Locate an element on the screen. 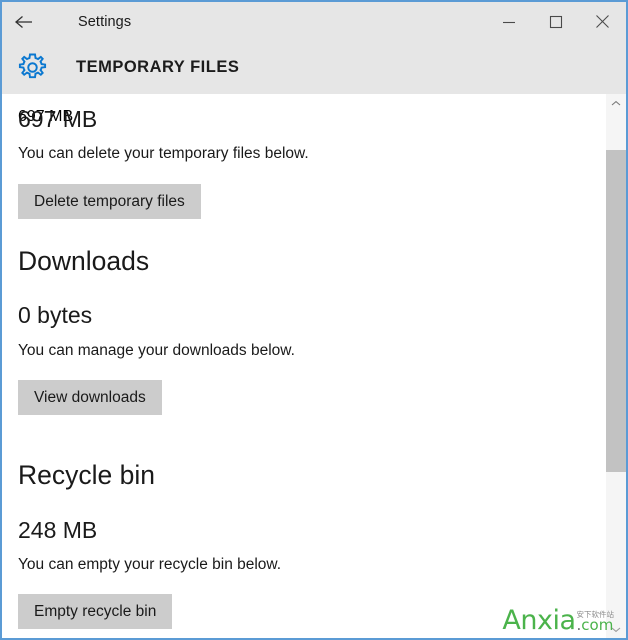  page-header: TEMPORARY FILES is located at coordinates (314, 67).